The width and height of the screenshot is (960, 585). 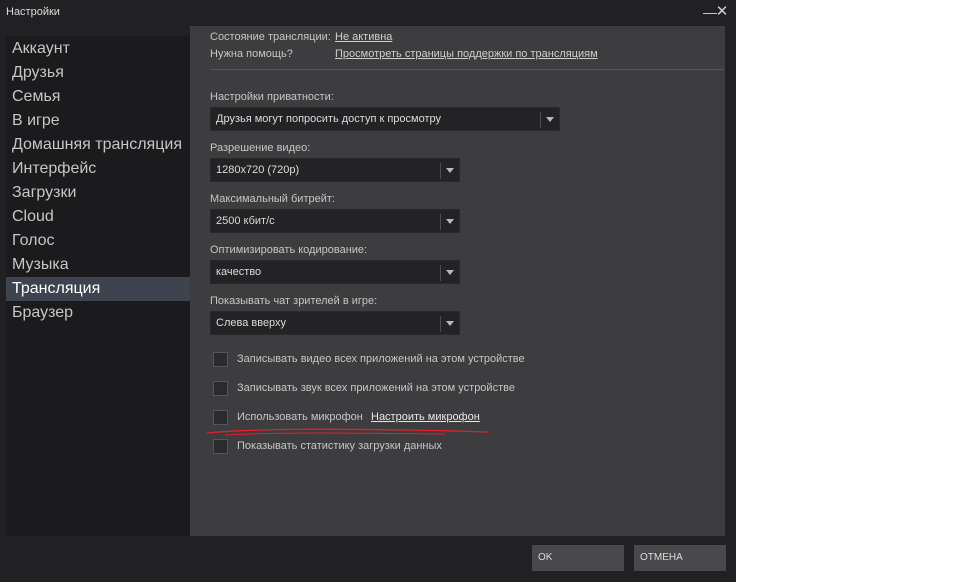 I want to click on privacy-label: Настройки приватности:, so click(x=272, y=97).